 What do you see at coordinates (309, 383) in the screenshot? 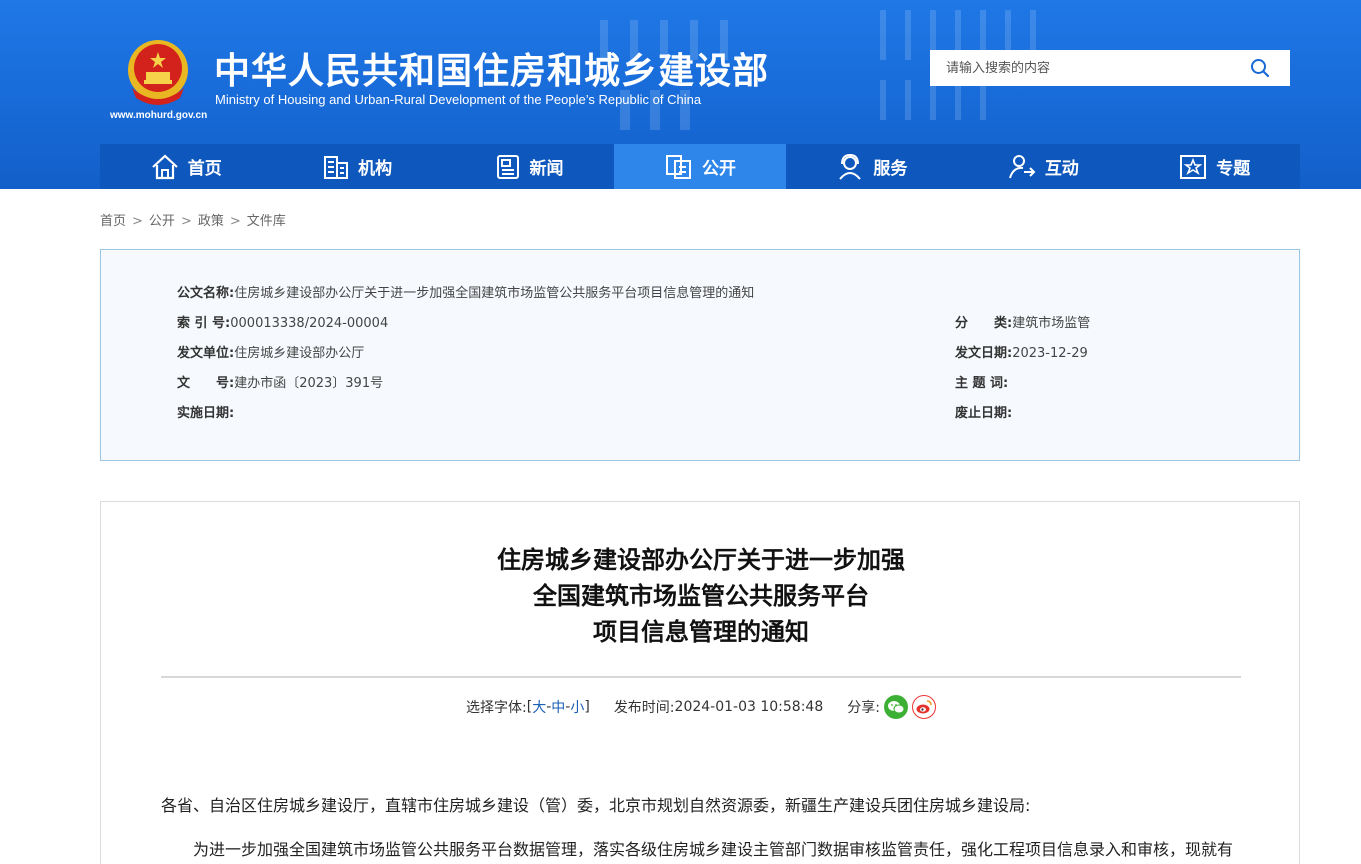
I see `meta-docno-value: 建办市函〔2023〕391号` at bounding box center [309, 383].